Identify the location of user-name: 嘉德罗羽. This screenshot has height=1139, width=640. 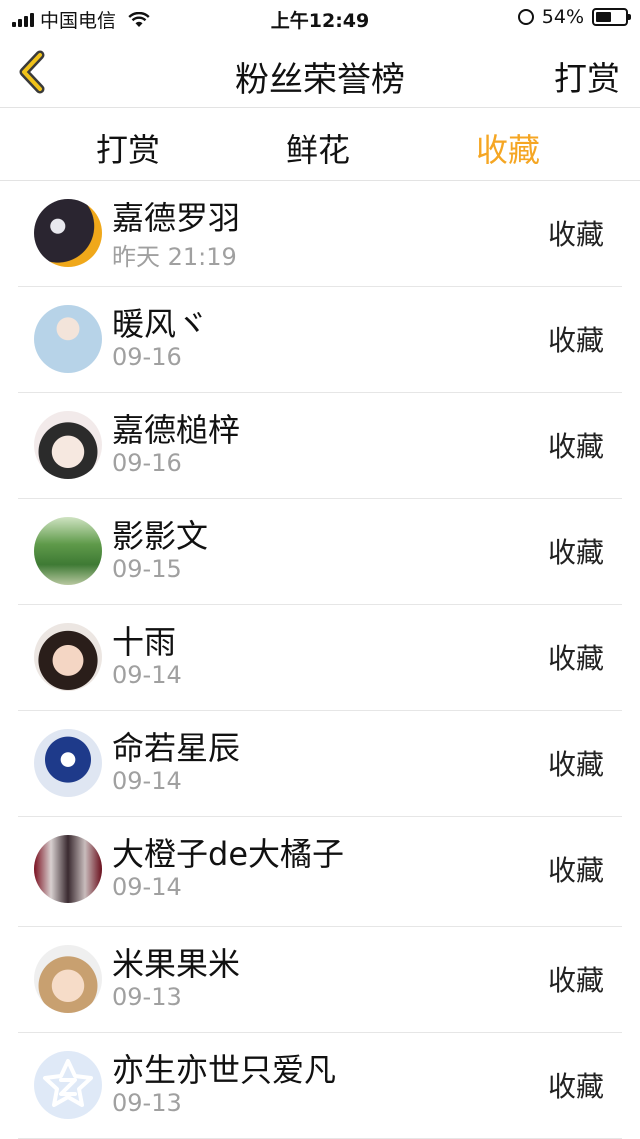
(176, 218).